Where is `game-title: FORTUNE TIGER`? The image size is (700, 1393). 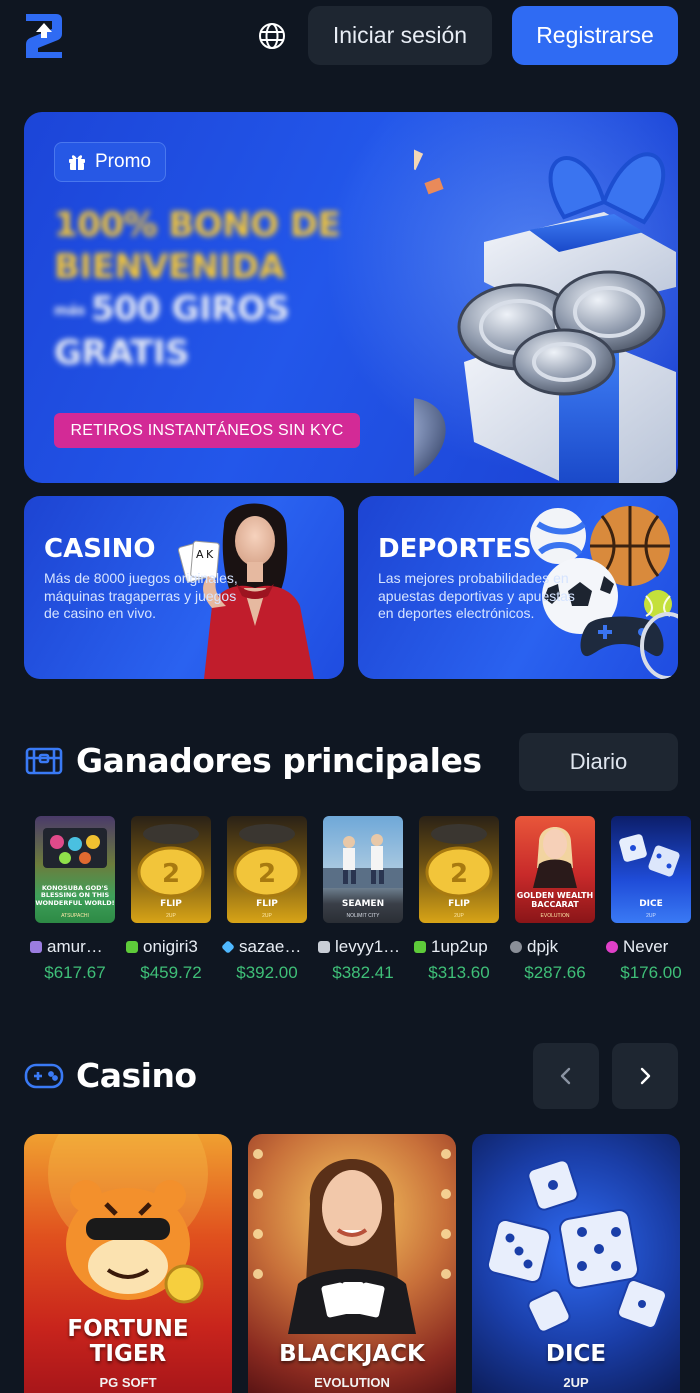 game-title: FORTUNE TIGER is located at coordinates (128, 1342).